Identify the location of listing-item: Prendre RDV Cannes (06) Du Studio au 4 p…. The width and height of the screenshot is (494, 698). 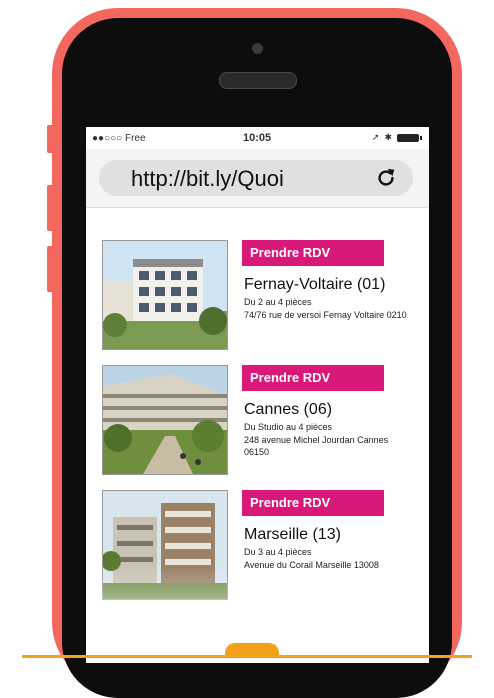
(262, 420).